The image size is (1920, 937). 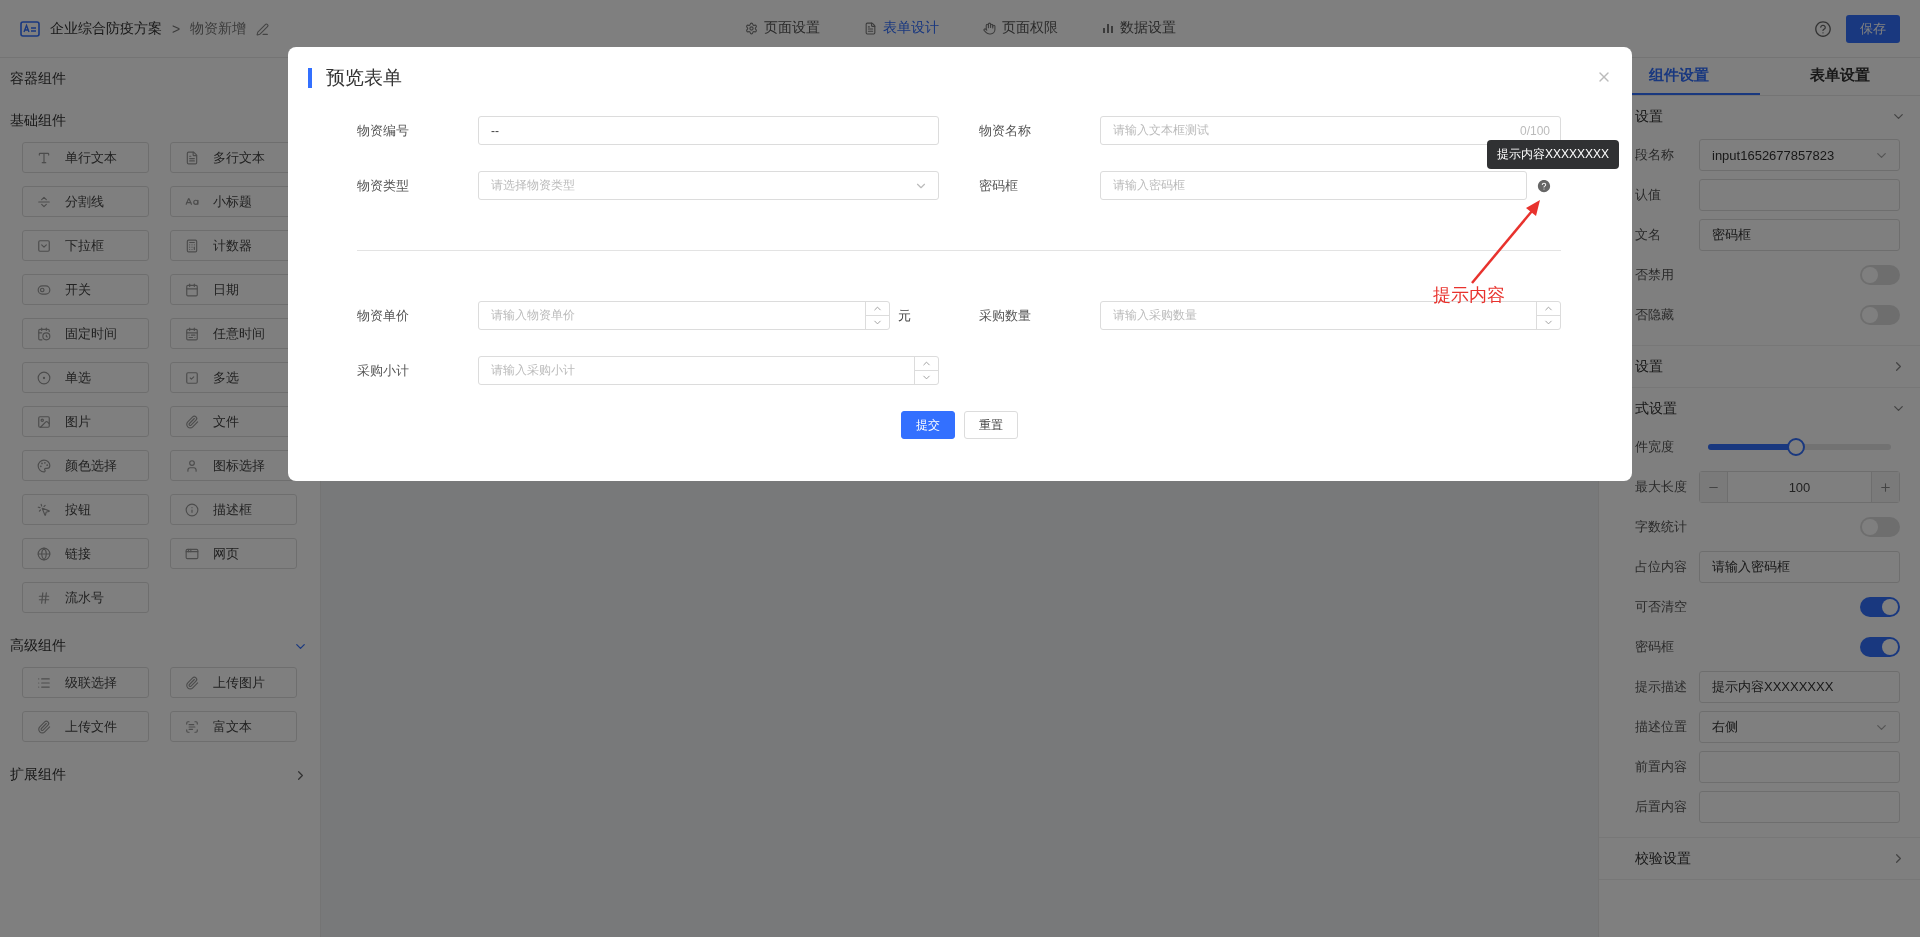 I want to click on toggle-icon, so click(x=44, y=289).